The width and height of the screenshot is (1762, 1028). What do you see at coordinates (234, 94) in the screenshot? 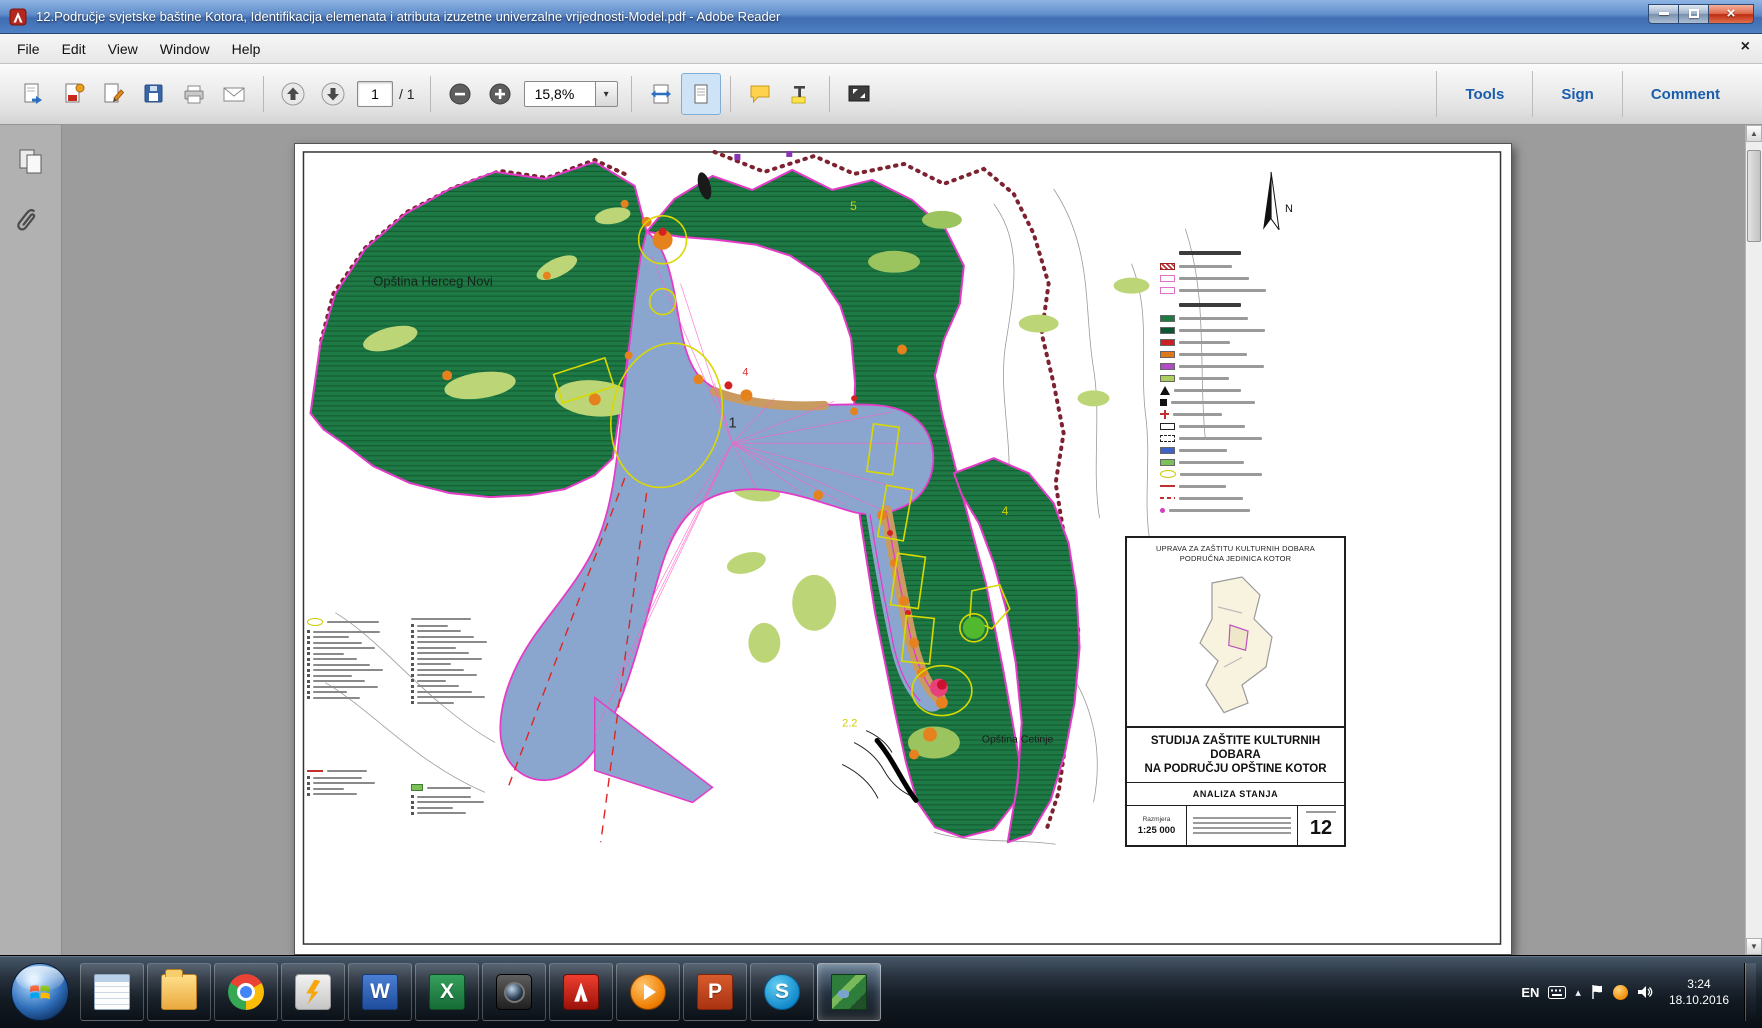
I see `email-button` at bounding box center [234, 94].